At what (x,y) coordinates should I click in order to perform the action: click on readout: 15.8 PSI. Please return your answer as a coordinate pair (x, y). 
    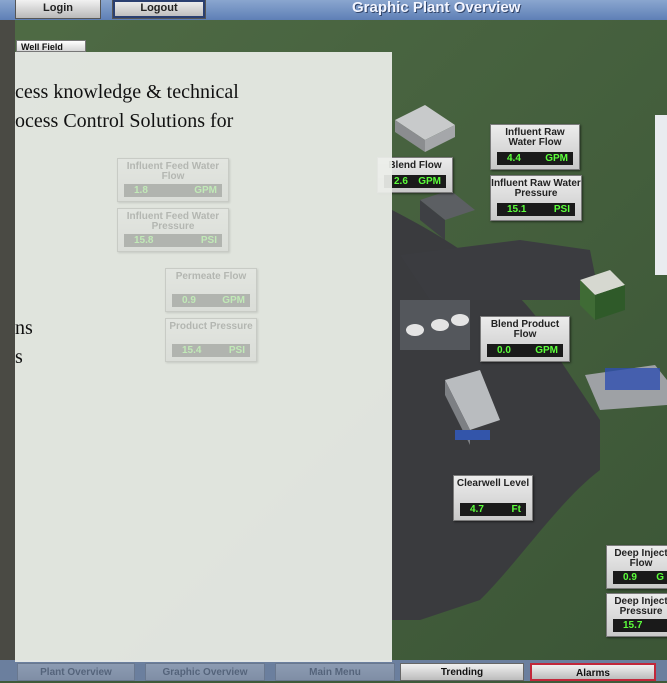
    Looking at the image, I should click on (173, 240).